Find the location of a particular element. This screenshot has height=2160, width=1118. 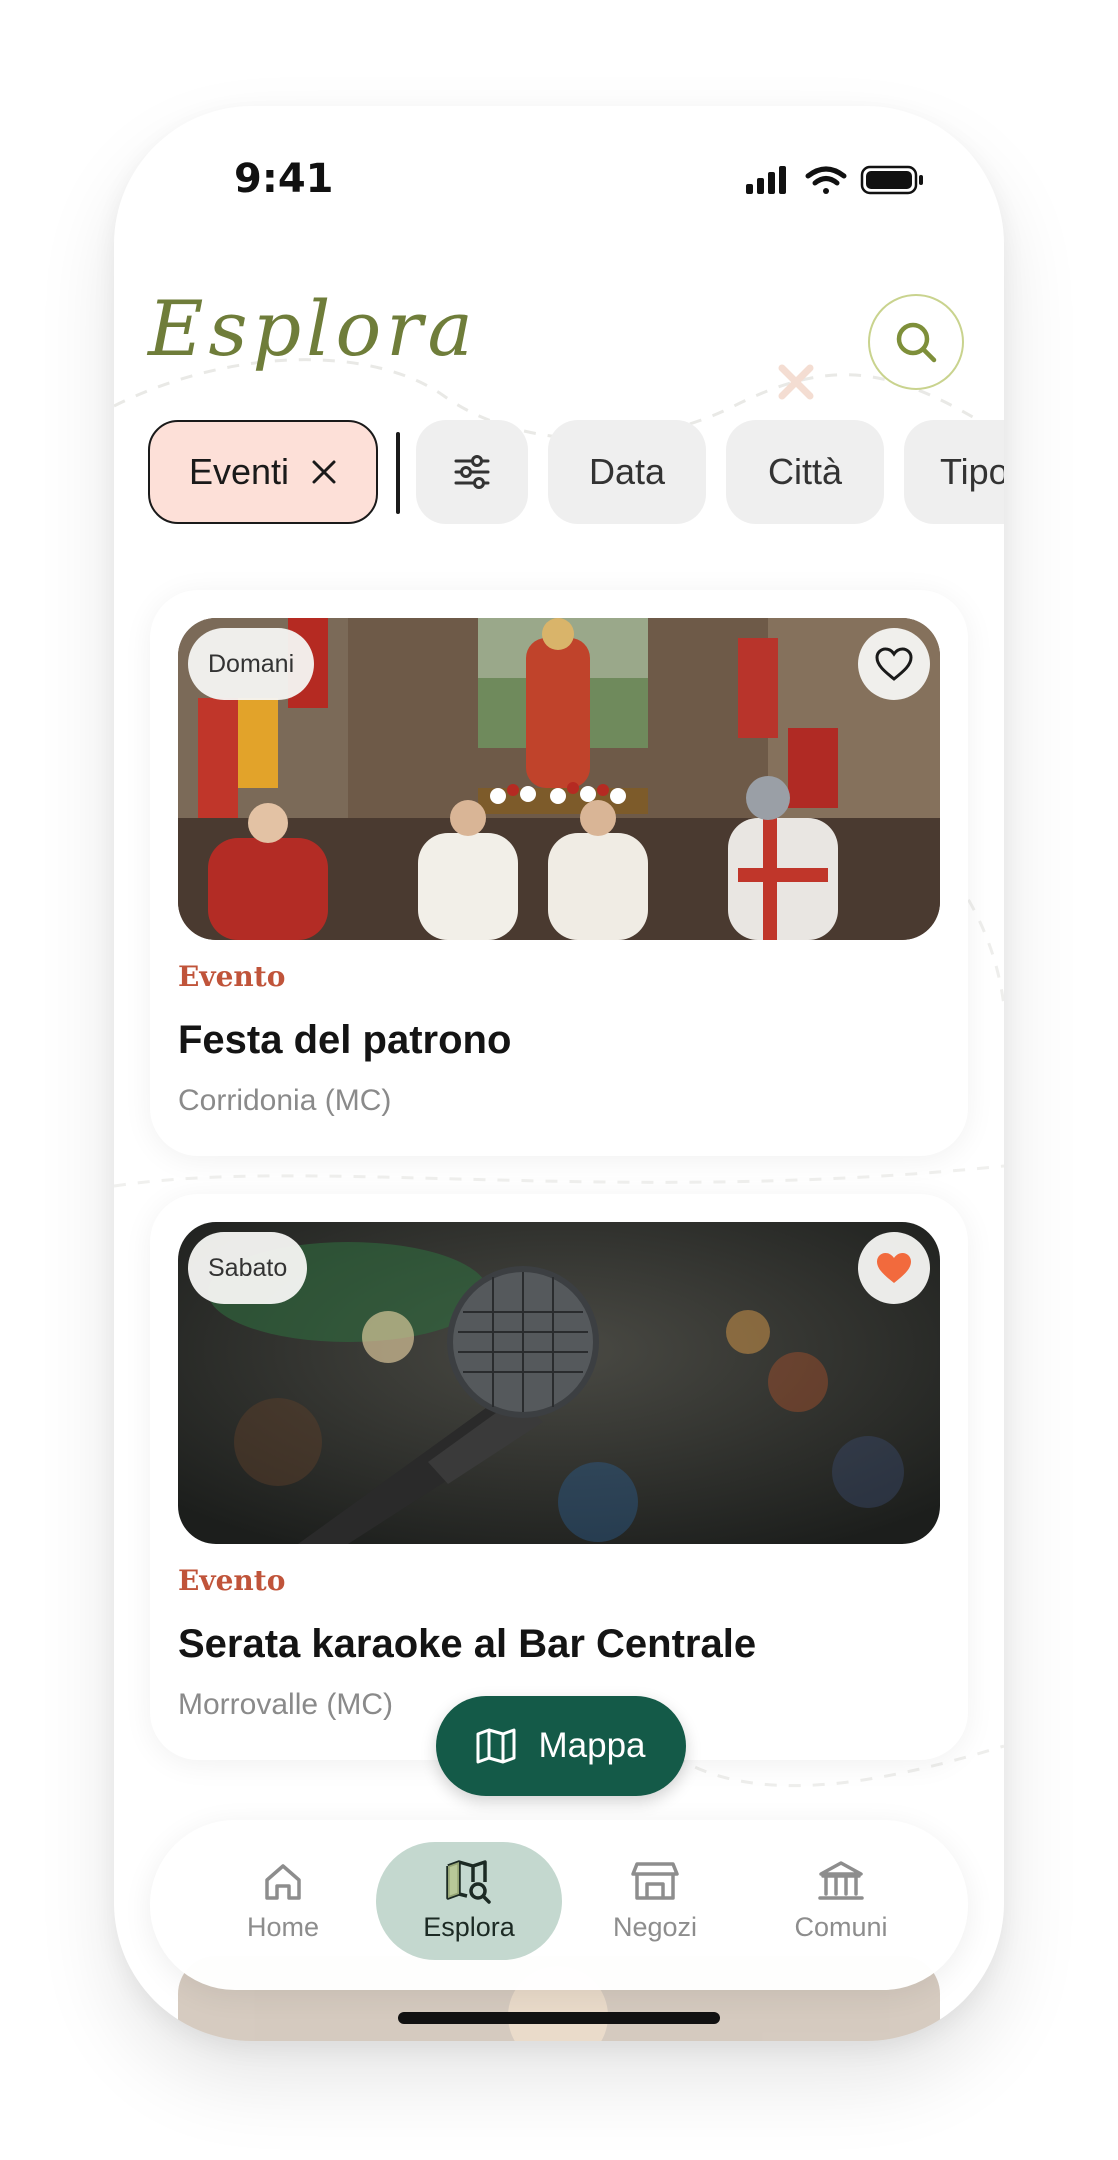

event-title: Festa del patrono is located at coordinates (345, 1040).